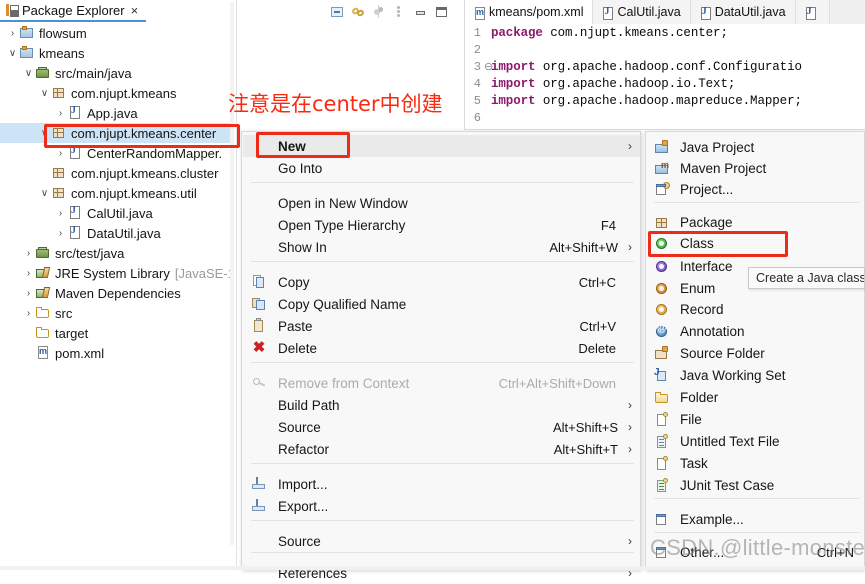 Image resolution: width=865 pixels, height=584 pixels. What do you see at coordinates (585, 427) in the screenshot?
I see `menu-item-shortcut: Alt+Shift+S` at bounding box center [585, 427].